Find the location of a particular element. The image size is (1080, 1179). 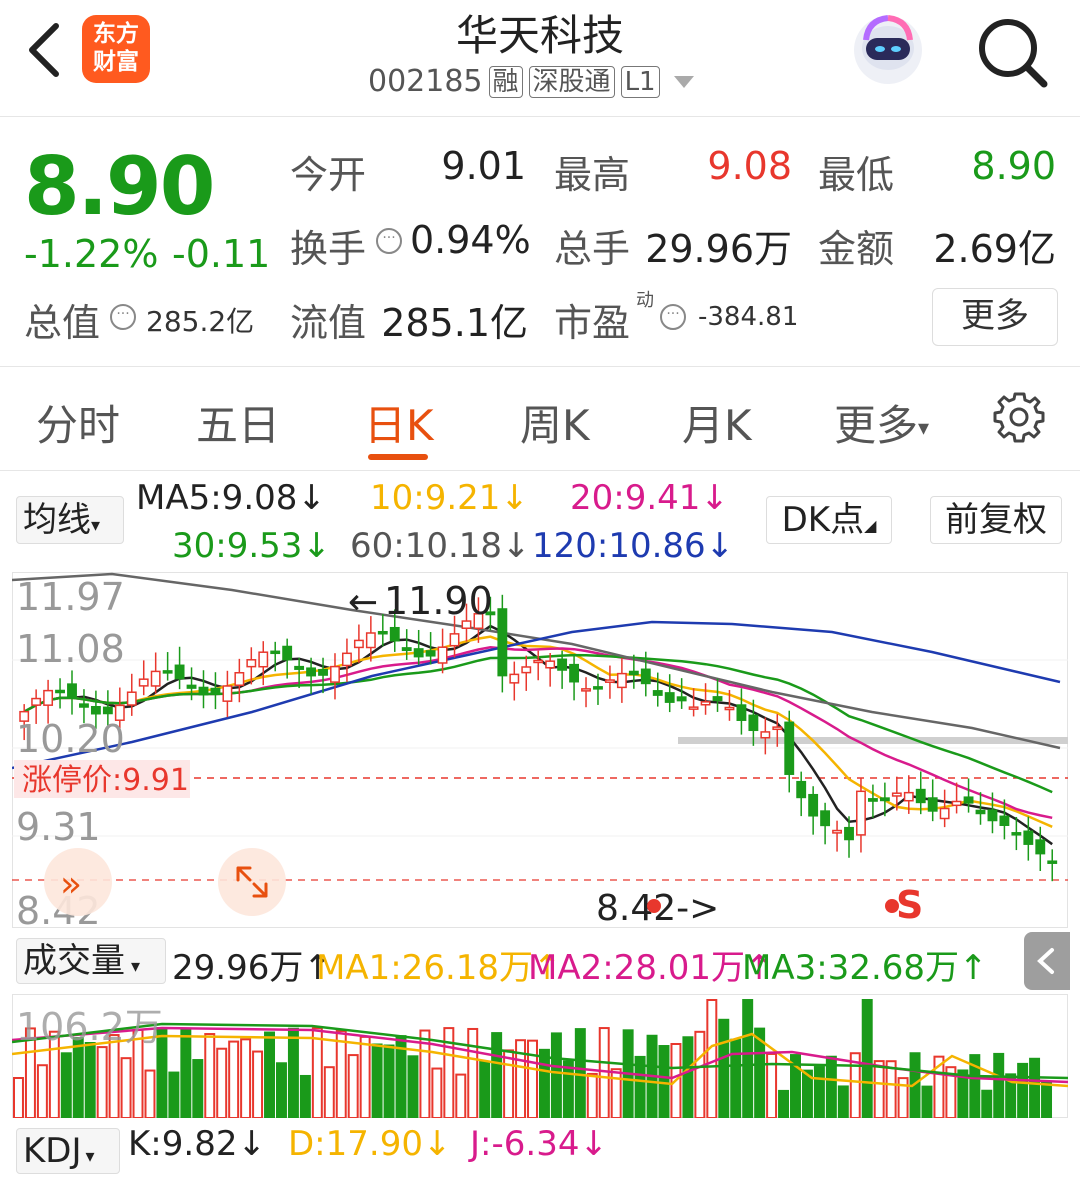

high-mark-label: 11.90 is located at coordinates (438, 601).